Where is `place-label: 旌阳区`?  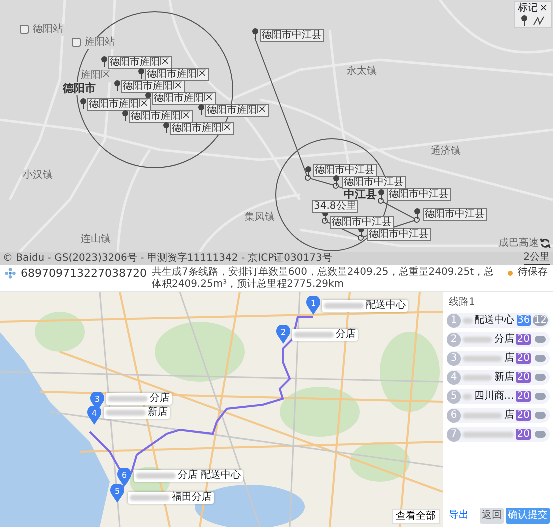
place-label: 旌阳区 is located at coordinates (96, 76).